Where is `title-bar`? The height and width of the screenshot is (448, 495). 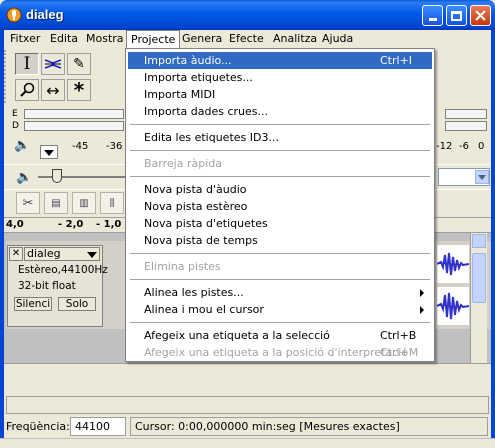
title-bar is located at coordinates (247, 15).